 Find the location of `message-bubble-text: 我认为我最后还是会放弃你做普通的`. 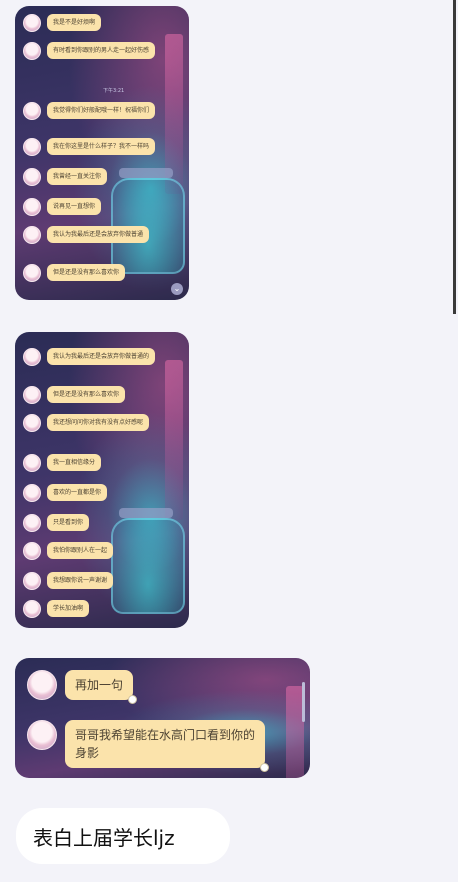

message-bubble-text: 我认为我最后还是会放弃你做普通的 is located at coordinates (101, 356).